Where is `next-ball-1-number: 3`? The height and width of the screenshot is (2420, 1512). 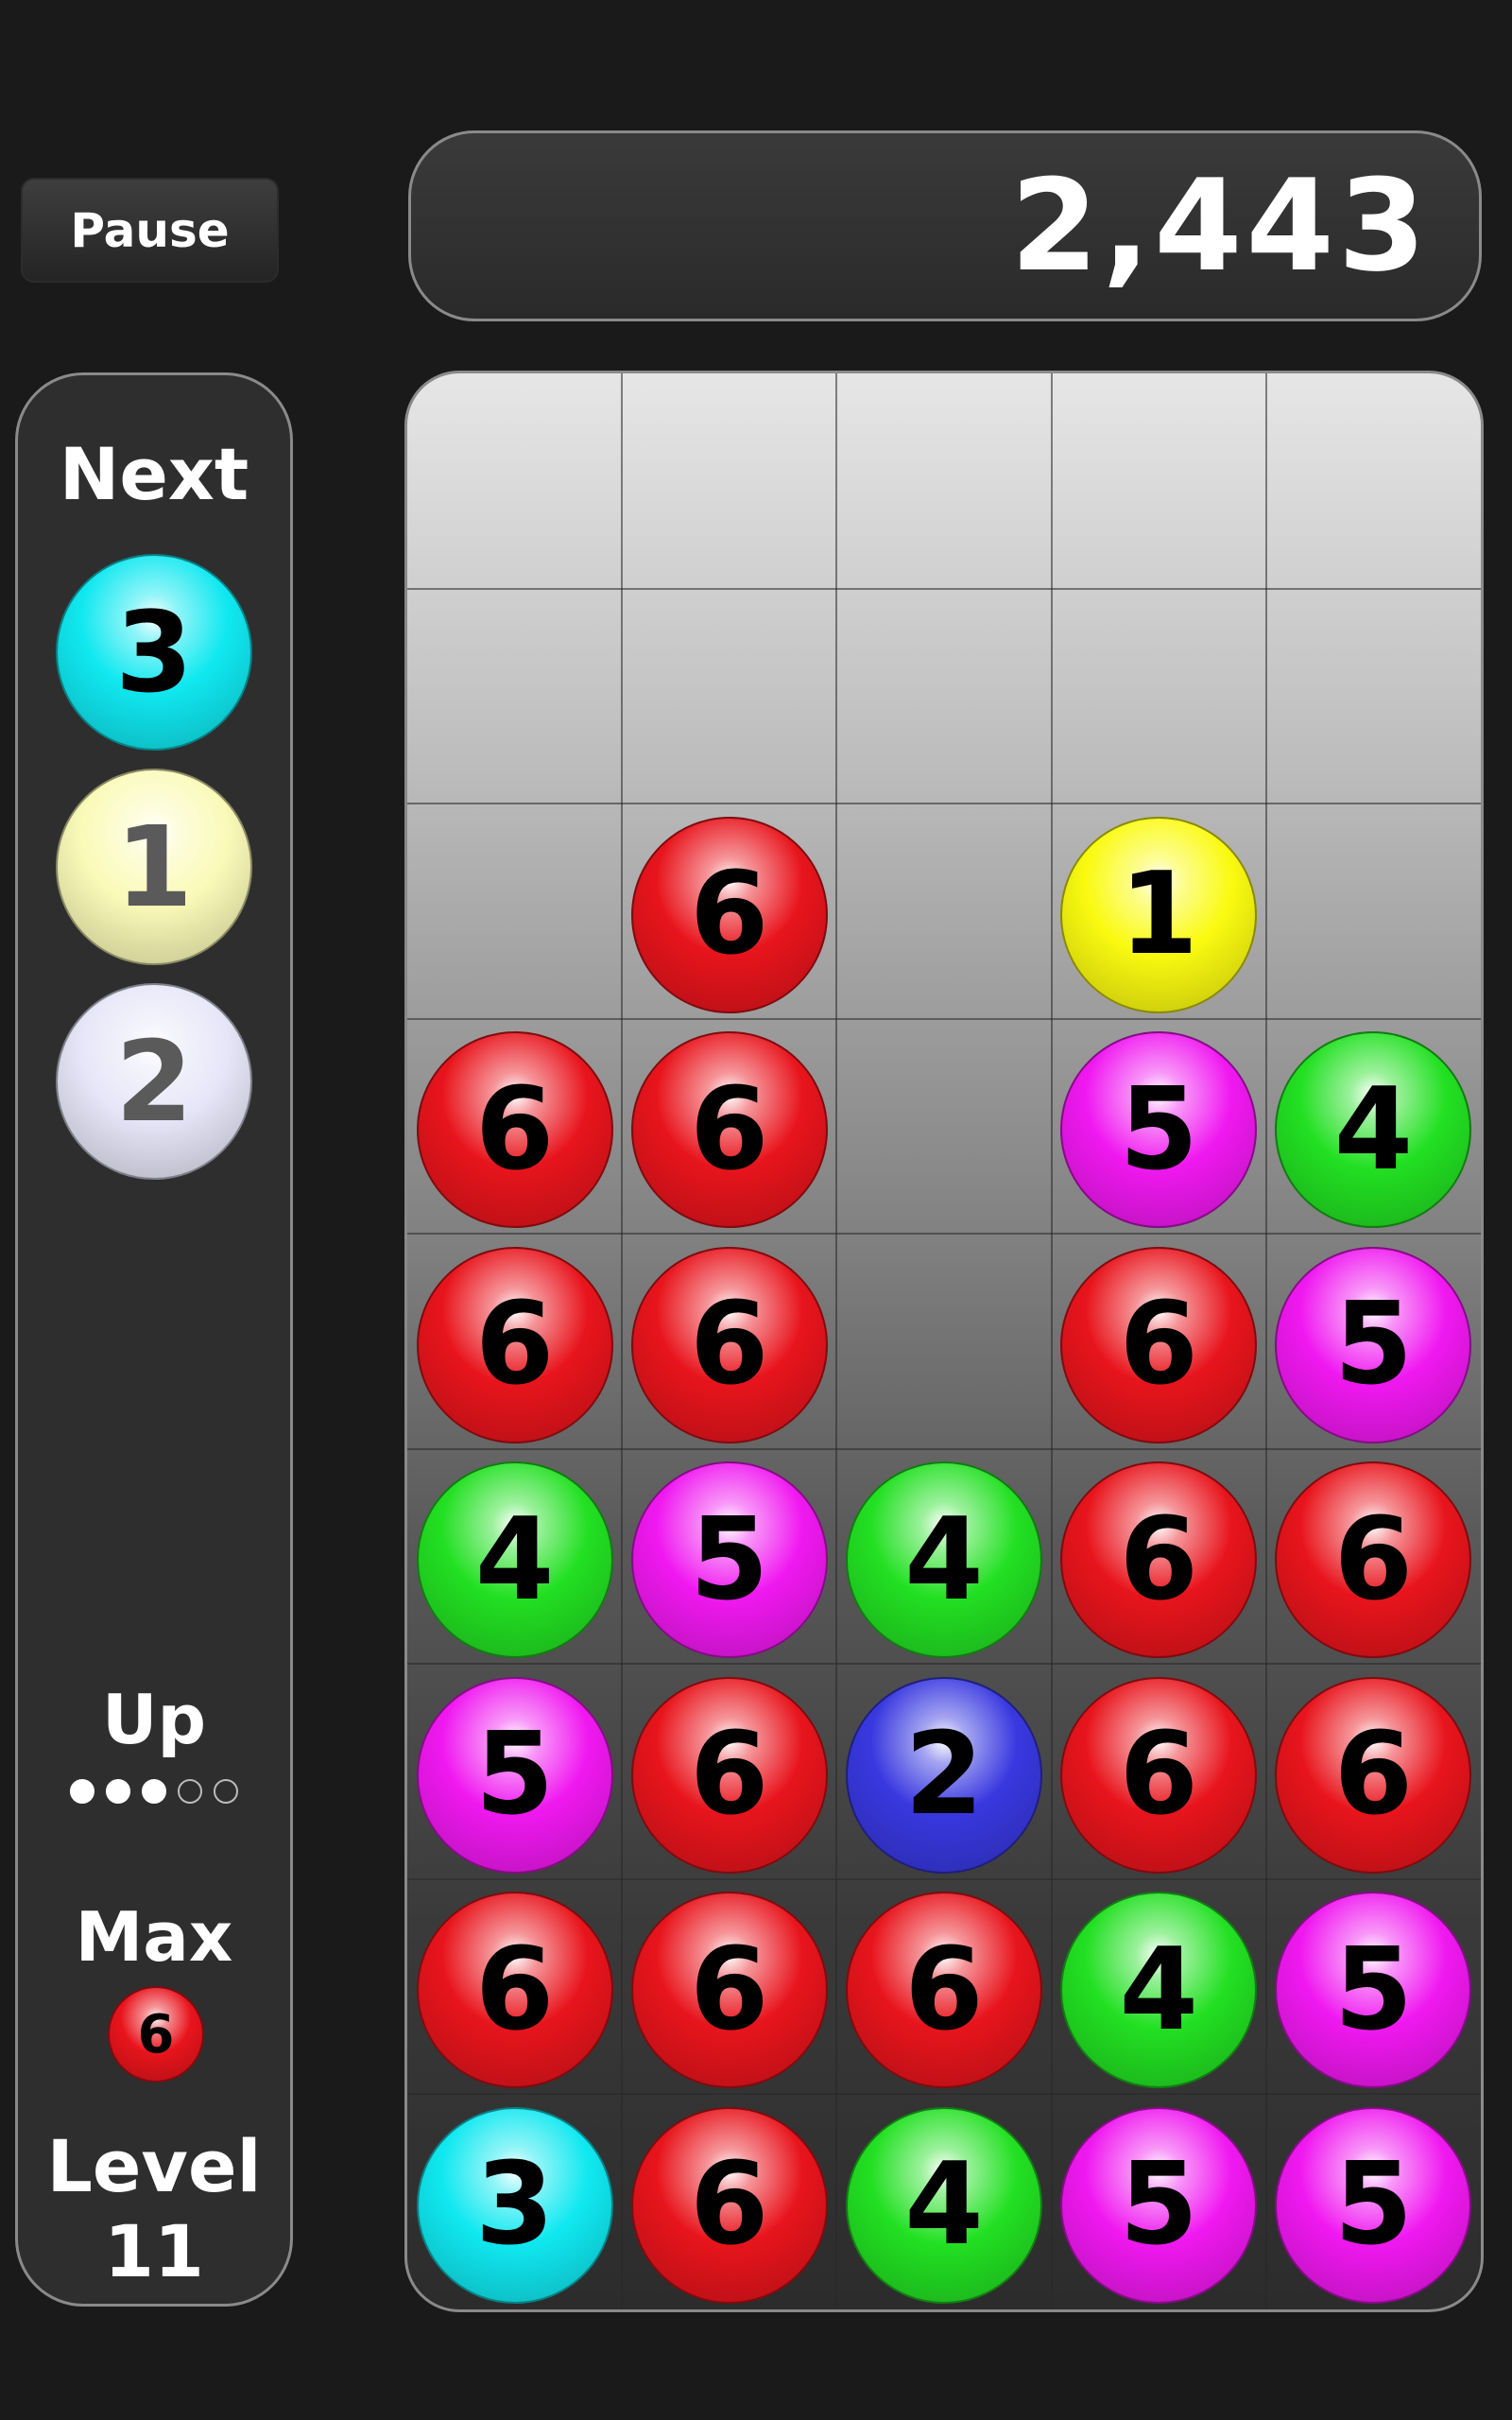 next-ball-1-number: 3 is located at coordinates (154, 652).